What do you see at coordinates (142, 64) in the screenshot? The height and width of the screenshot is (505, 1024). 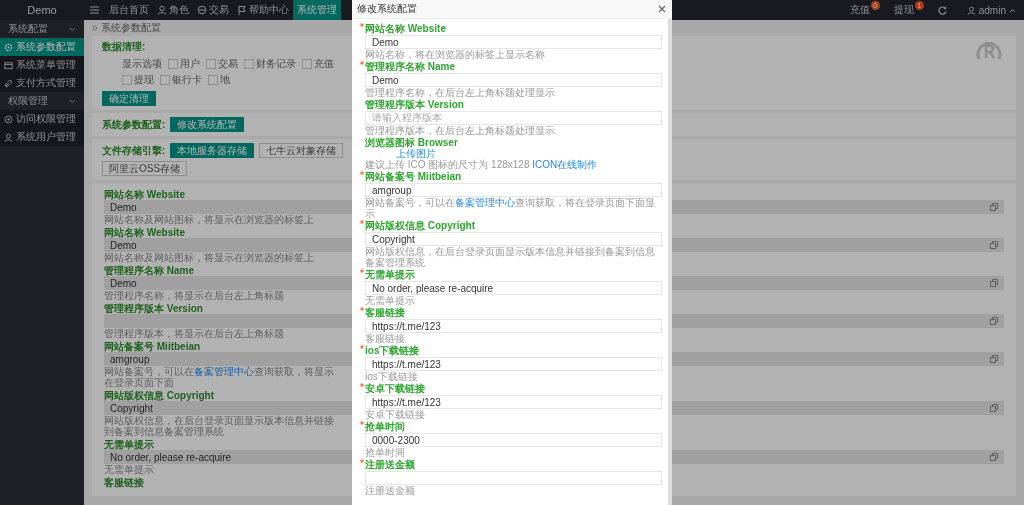 I see `options-label: 显示选项` at bounding box center [142, 64].